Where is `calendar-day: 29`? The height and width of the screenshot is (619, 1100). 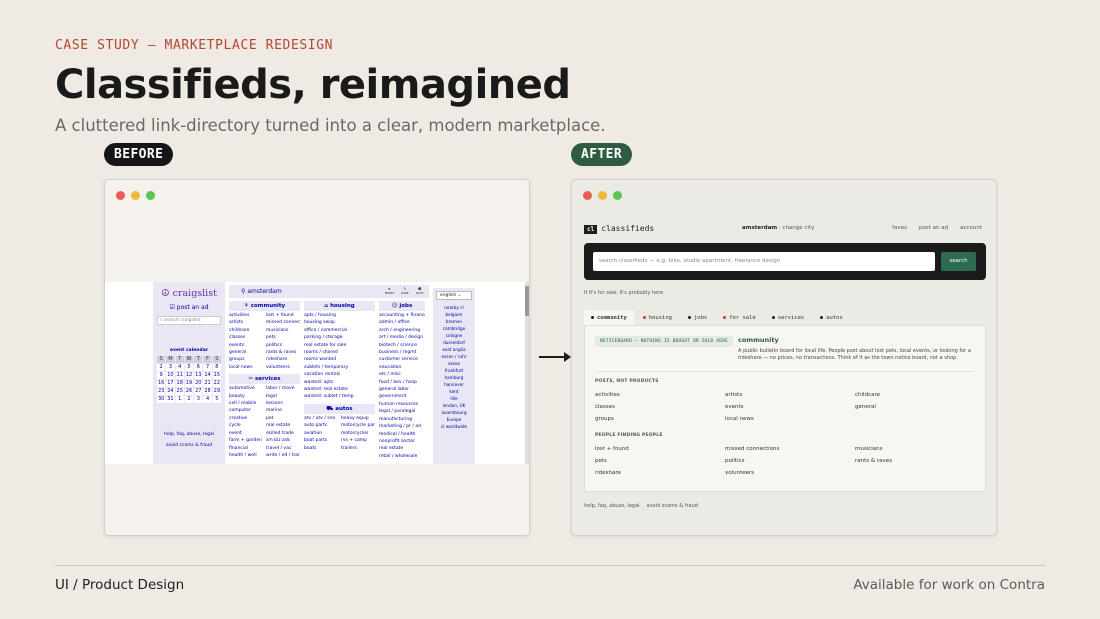
calendar-day: 29 is located at coordinates (216, 391).